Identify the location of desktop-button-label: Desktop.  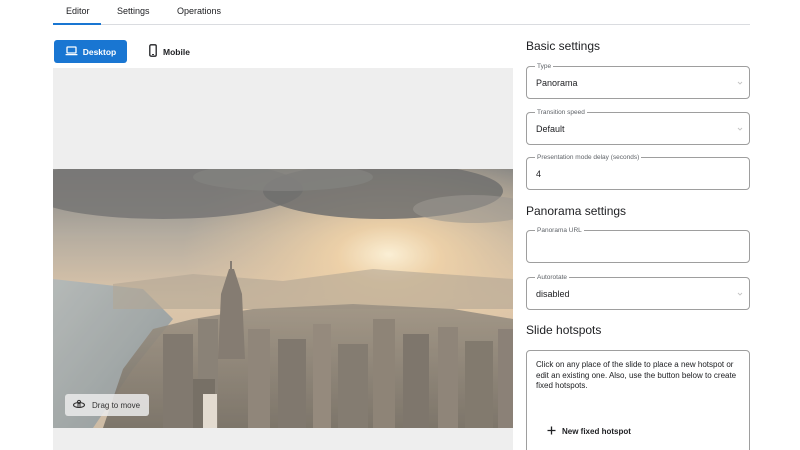
(99, 51).